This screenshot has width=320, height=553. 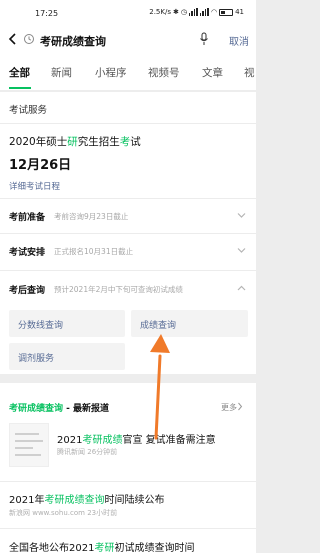 What do you see at coordinates (75, 142) in the screenshot?
I see `exam-name: 2020年硕士研究生招生考试` at bounding box center [75, 142].